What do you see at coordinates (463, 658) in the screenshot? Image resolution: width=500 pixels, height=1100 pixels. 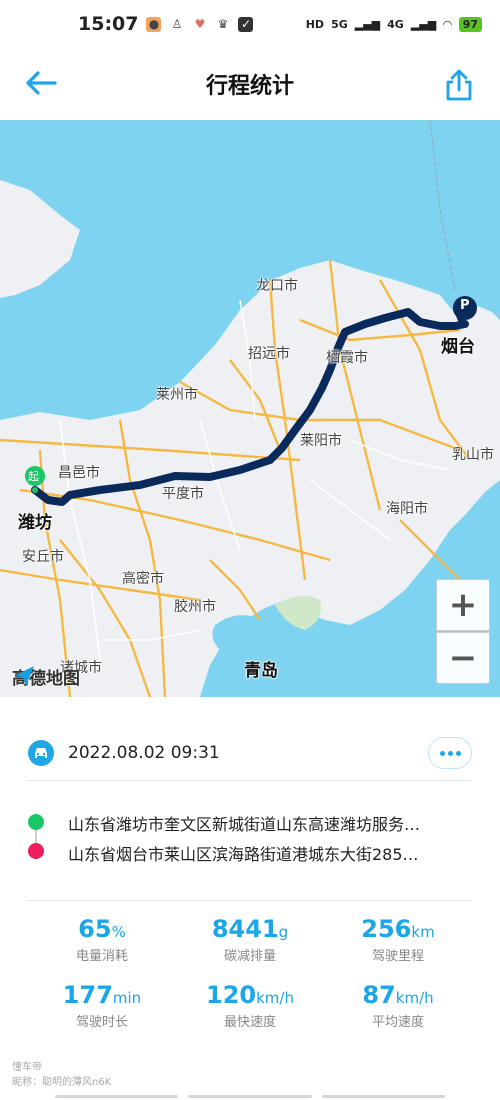 I see `zoom-out-button: −` at bounding box center [463, 658].